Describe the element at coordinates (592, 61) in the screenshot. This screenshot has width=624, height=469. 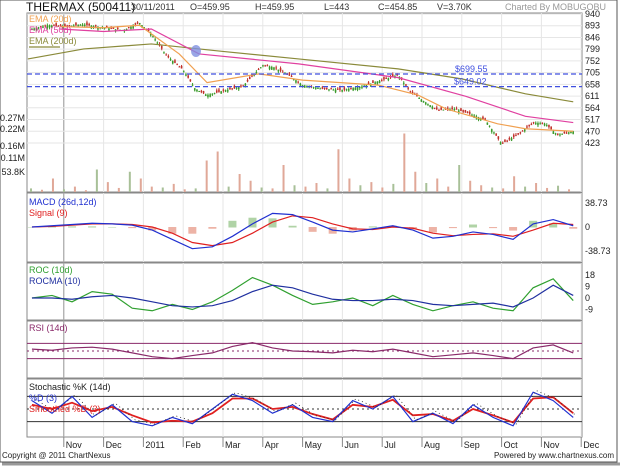
I see `y-tick-label: 752` at that location.